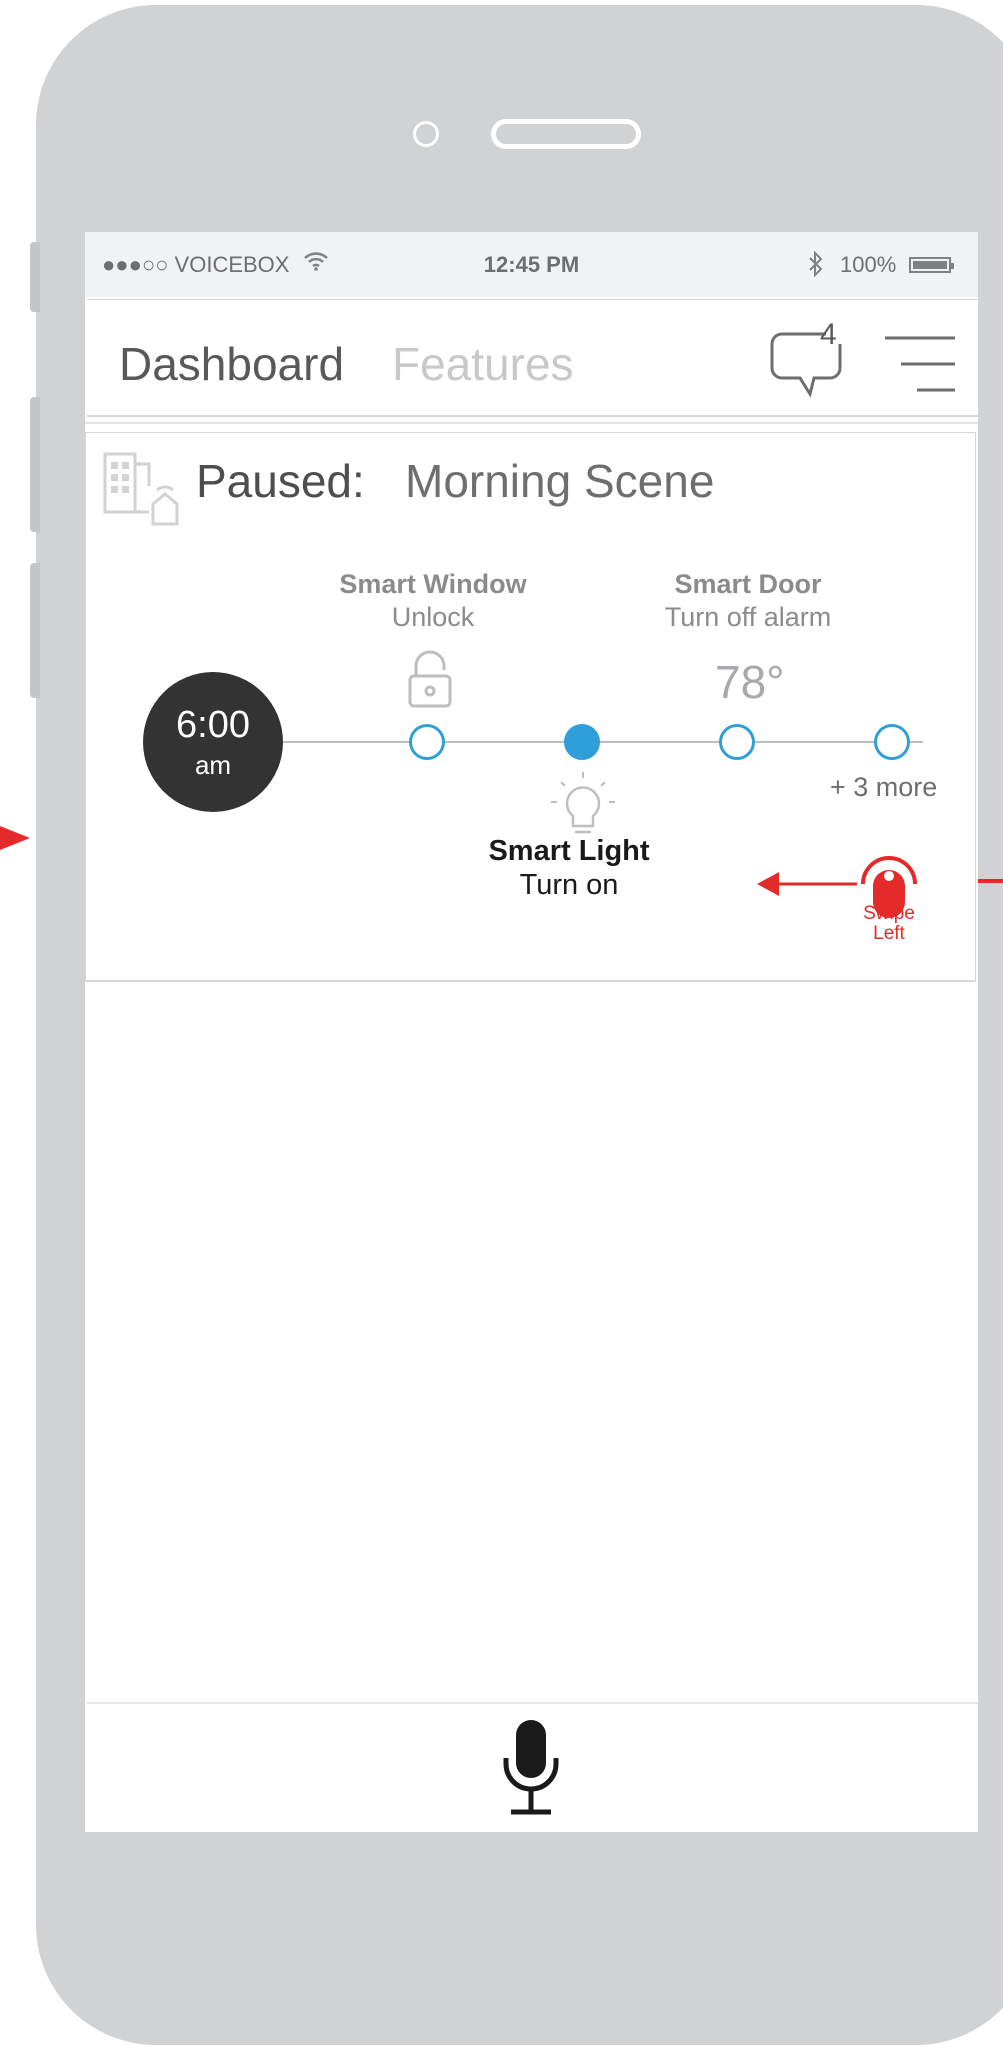 This screenshot has width=1003, height=2048. I want to click on phone-volume-up-button, so click(35, 464).